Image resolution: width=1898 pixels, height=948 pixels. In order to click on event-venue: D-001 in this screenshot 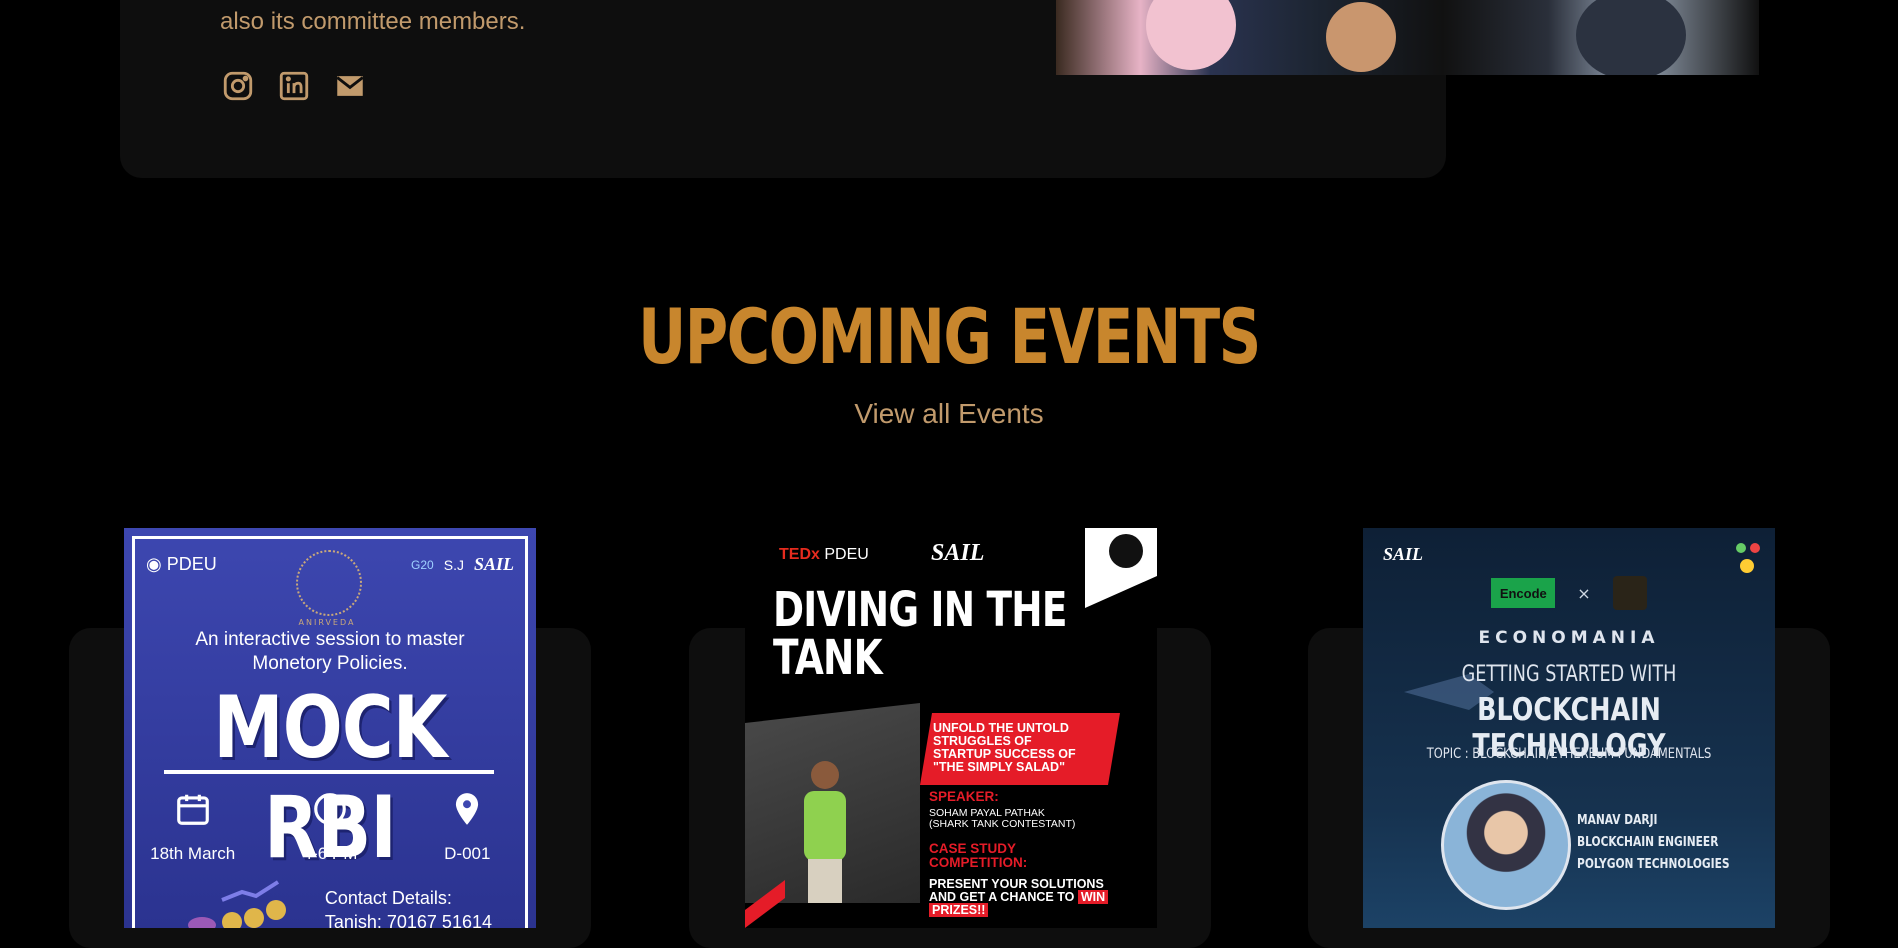, I will do `click(467, 827)`.